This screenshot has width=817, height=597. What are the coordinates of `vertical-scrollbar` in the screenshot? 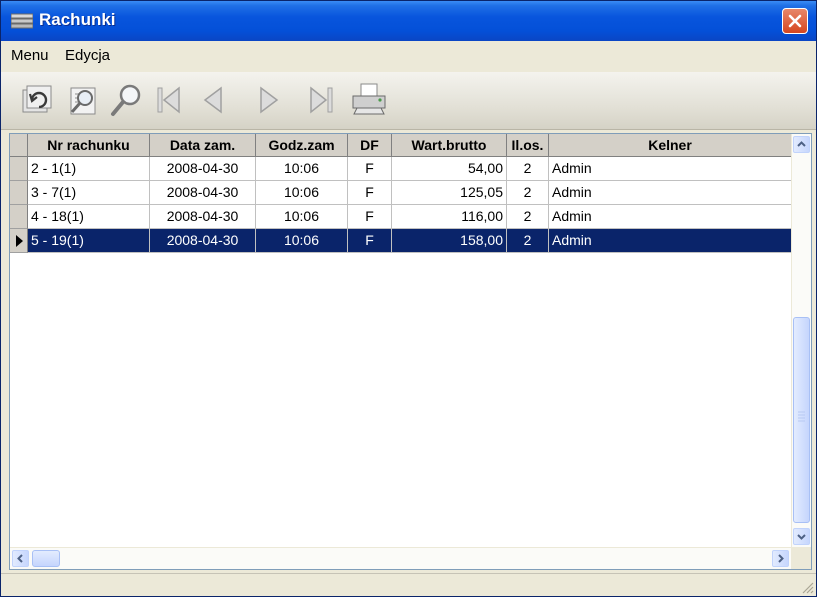 It's located at (801, 341).